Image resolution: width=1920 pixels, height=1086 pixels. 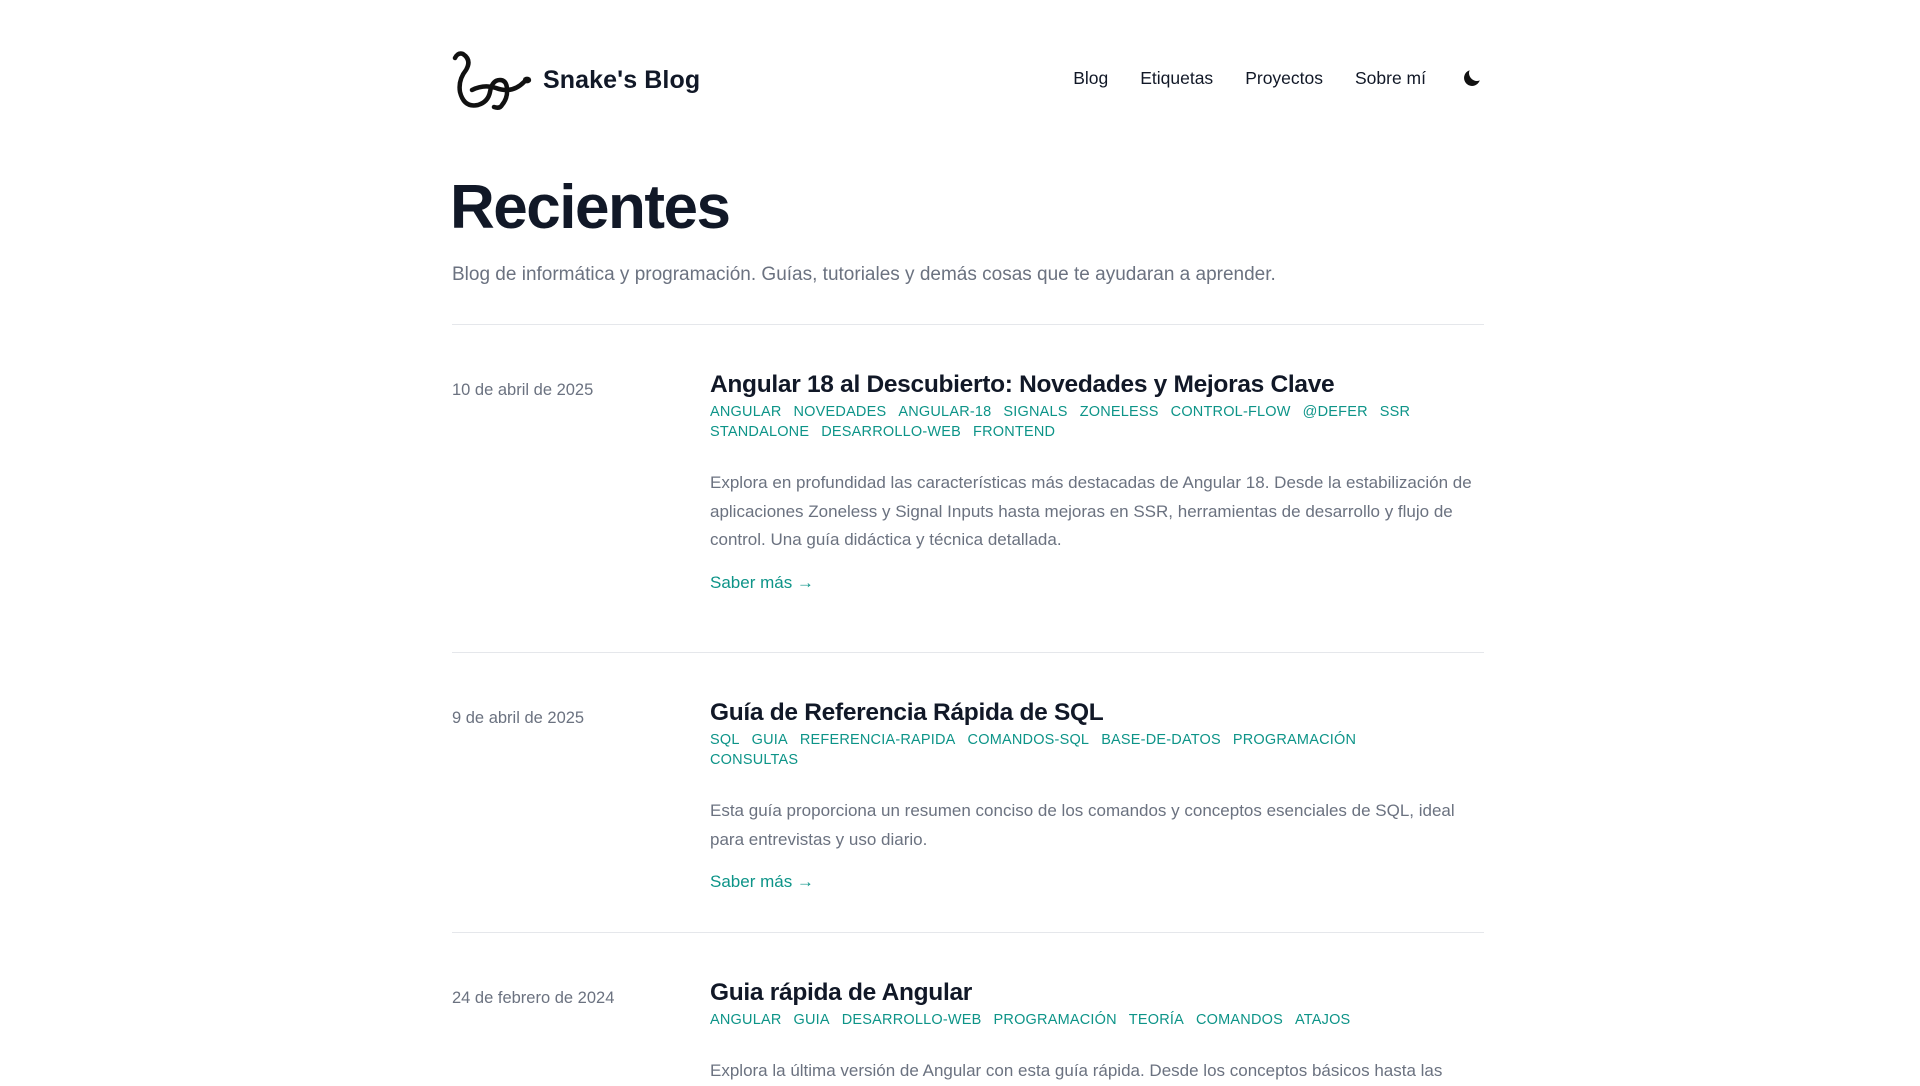 What do you see at coordinates (759, 432) in the screenshot?
I see `tag-link: STANDALONE` at bounding box center [759, 432].